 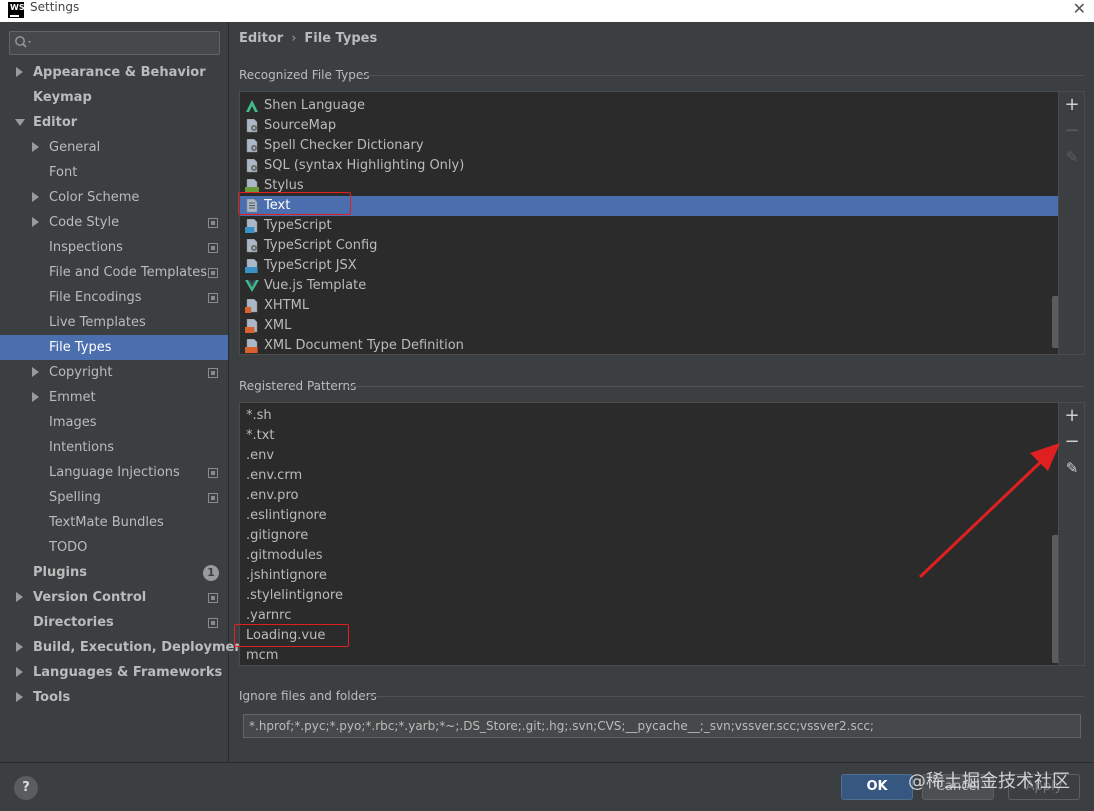 I want to click on sidebar-item-label: Tools, so click(x=52, y=697).